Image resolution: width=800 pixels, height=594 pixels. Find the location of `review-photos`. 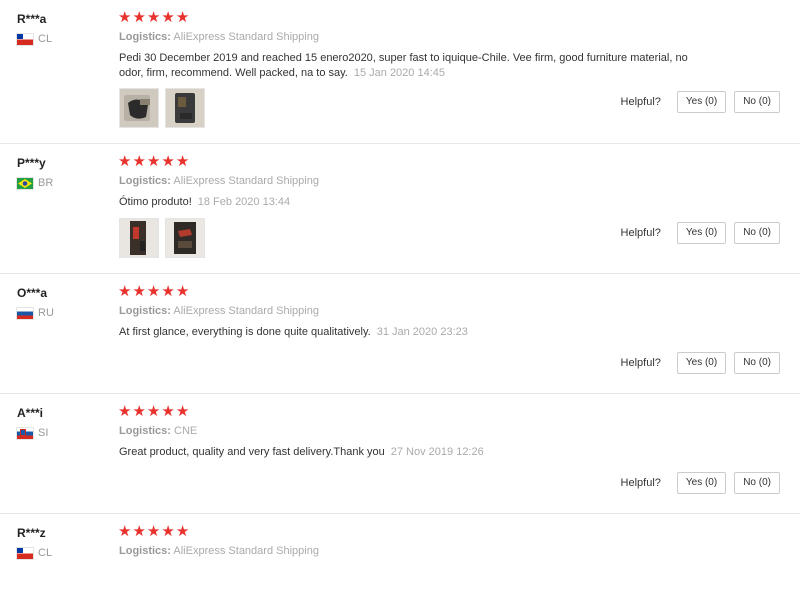

review-photos is located at coordinates (165, 238).